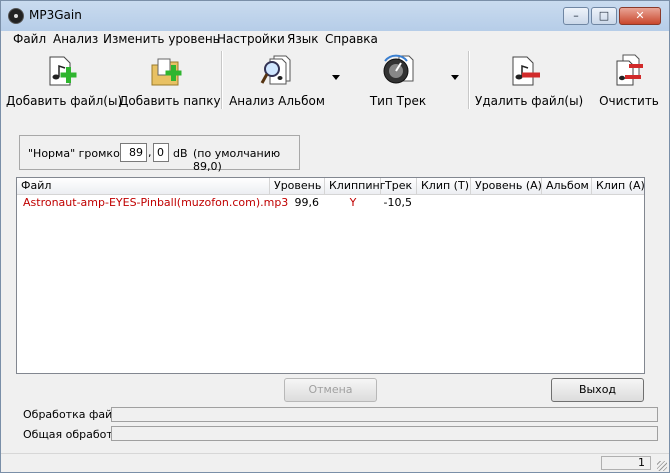  What do you see at coordinates (133, 152) in the screenshot?
I see `target-volume-int-input: 89` at bounding box center [133, 152].